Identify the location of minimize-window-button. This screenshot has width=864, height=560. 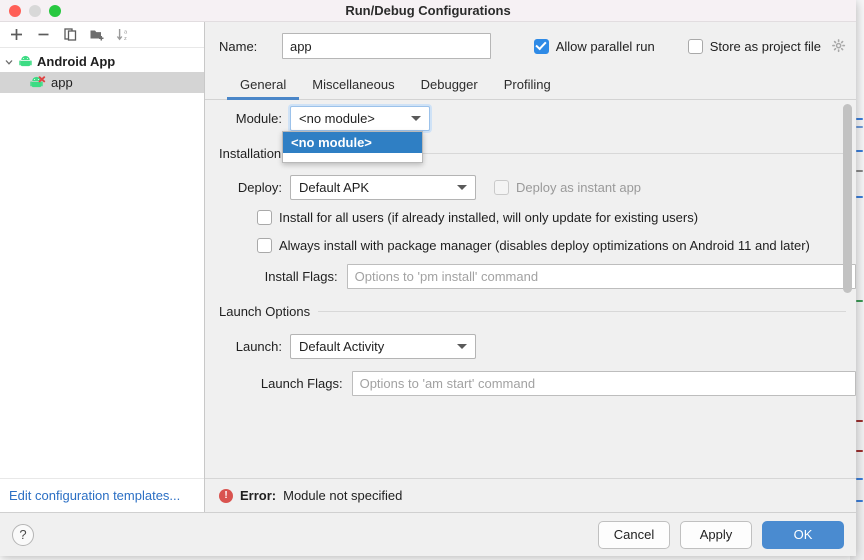
(35, 10).